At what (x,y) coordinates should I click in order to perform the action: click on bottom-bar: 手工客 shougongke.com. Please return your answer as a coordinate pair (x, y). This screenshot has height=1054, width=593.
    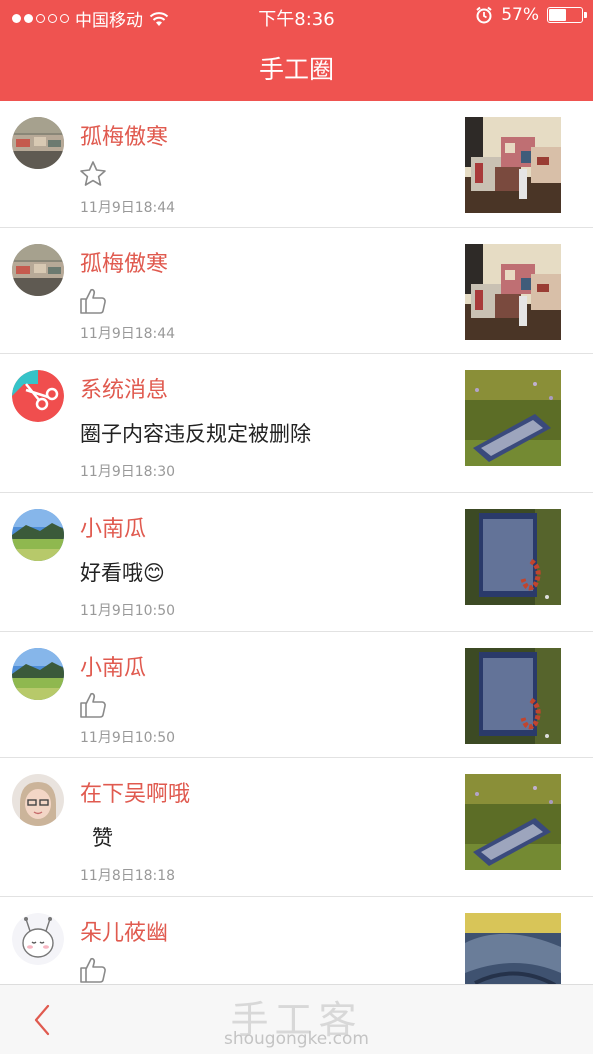
    Looking at the image, I should click on (296, 1019).